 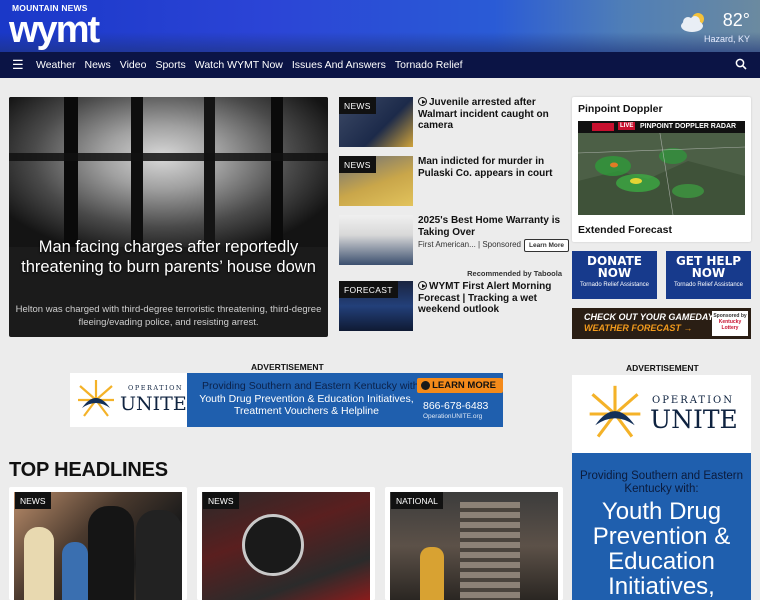 I want to click on headline-card: NATIONAL, so click(x=474, y=543).